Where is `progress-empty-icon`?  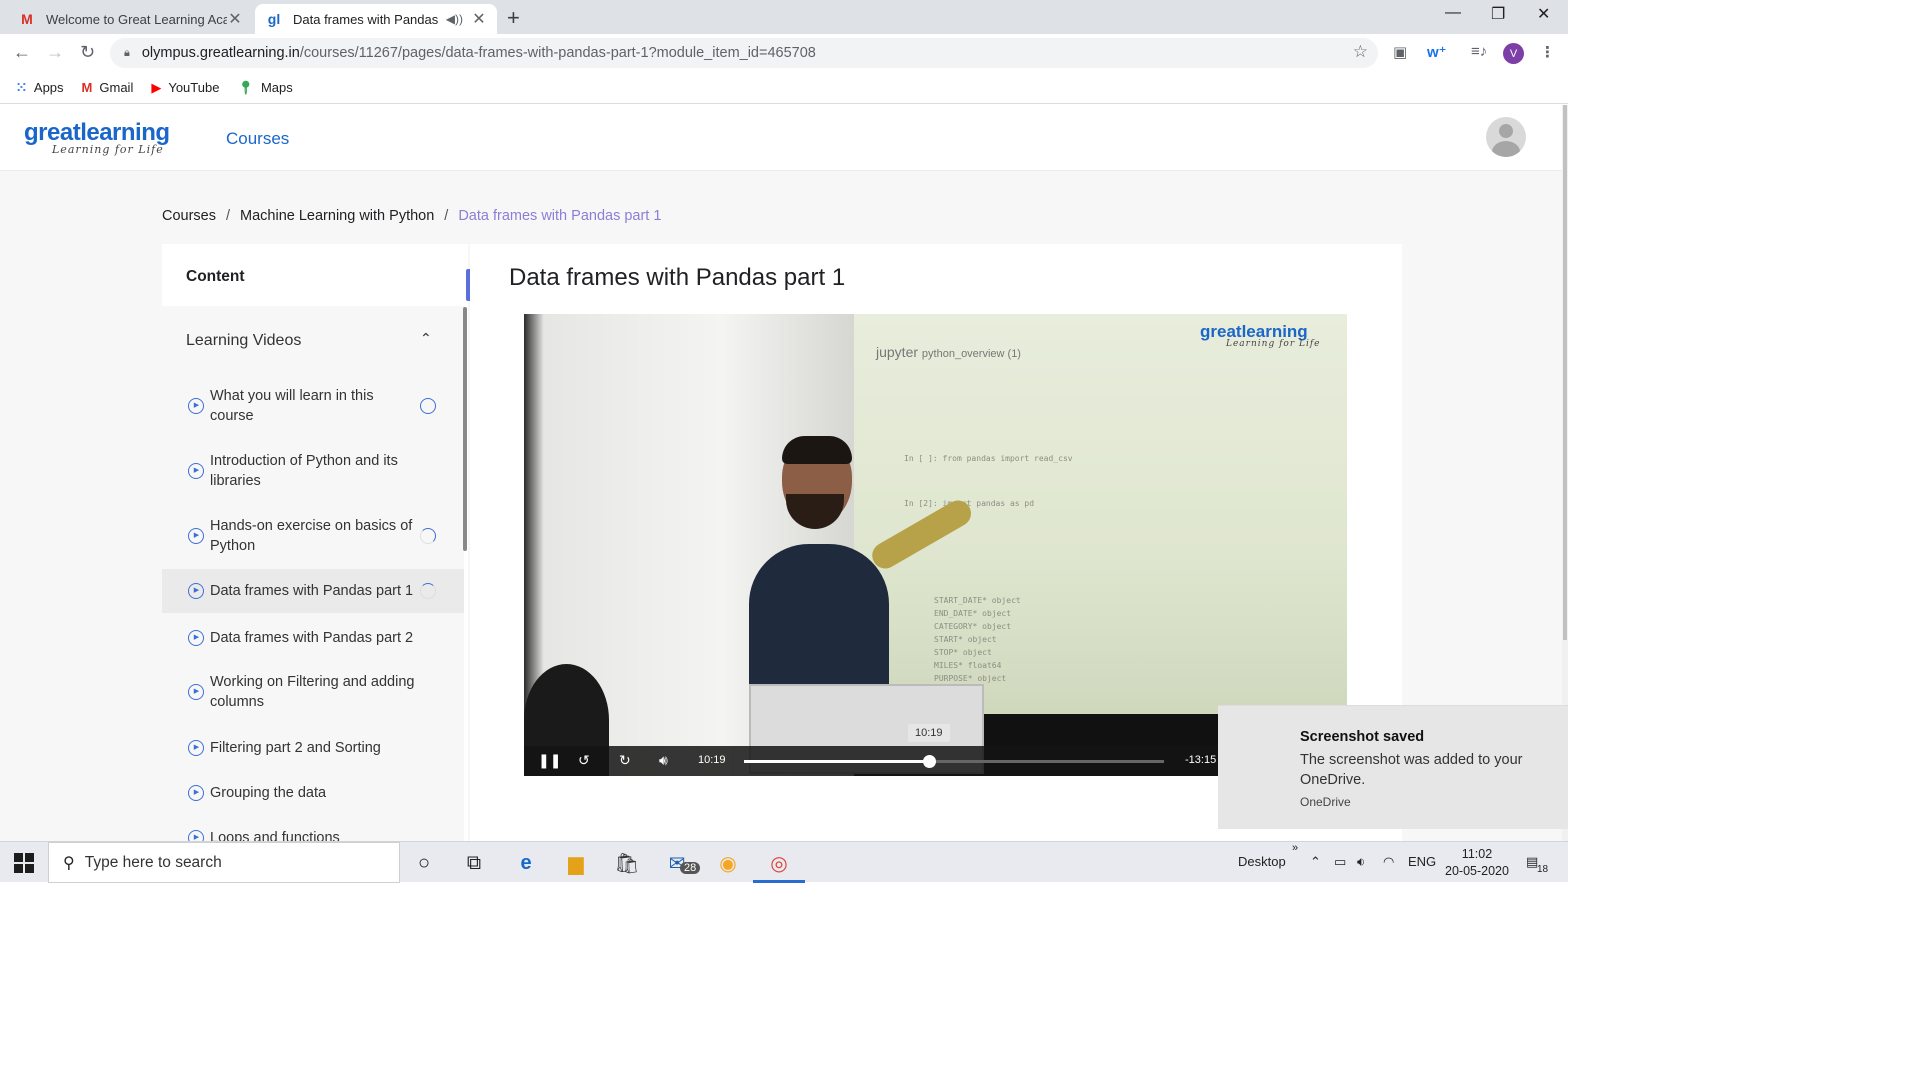
progress-empty-icon is located at coordinates (428, 406).